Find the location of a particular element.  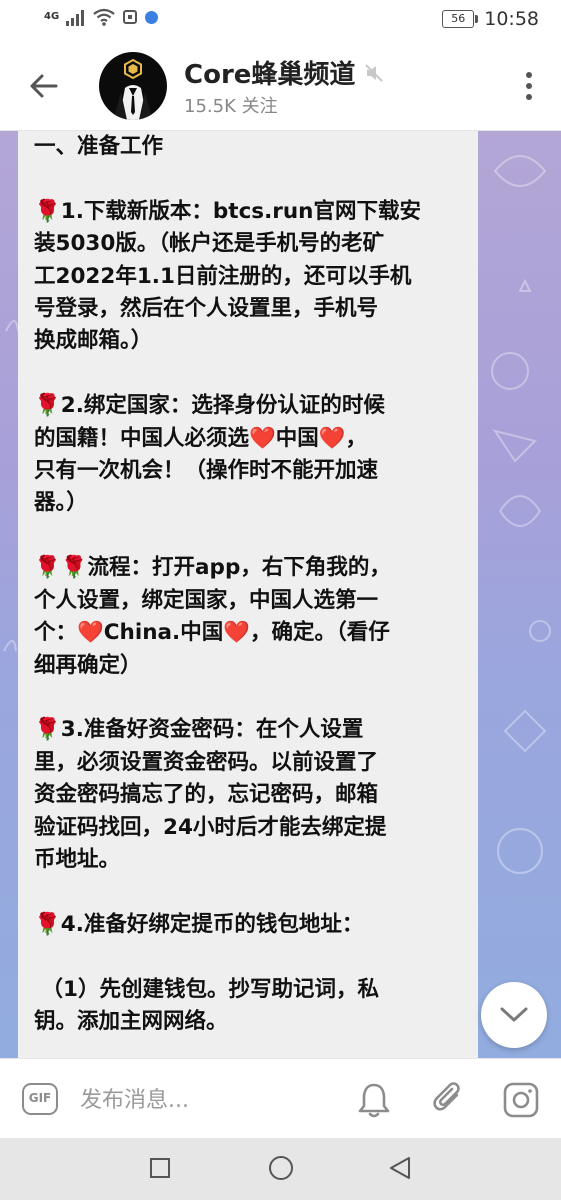

chat-header: Core蜂巢频道 15.5K 关注 is located at coordinates (280, 85).